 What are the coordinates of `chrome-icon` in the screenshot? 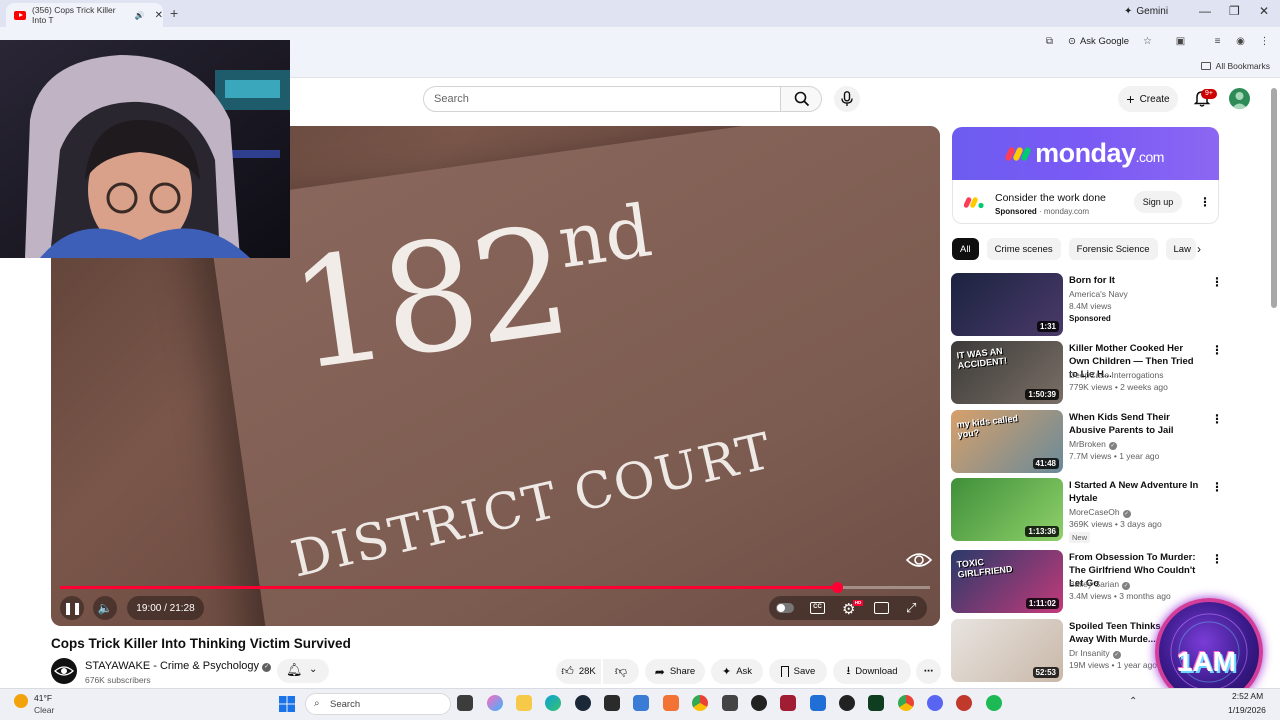 It's located at (700, 703).